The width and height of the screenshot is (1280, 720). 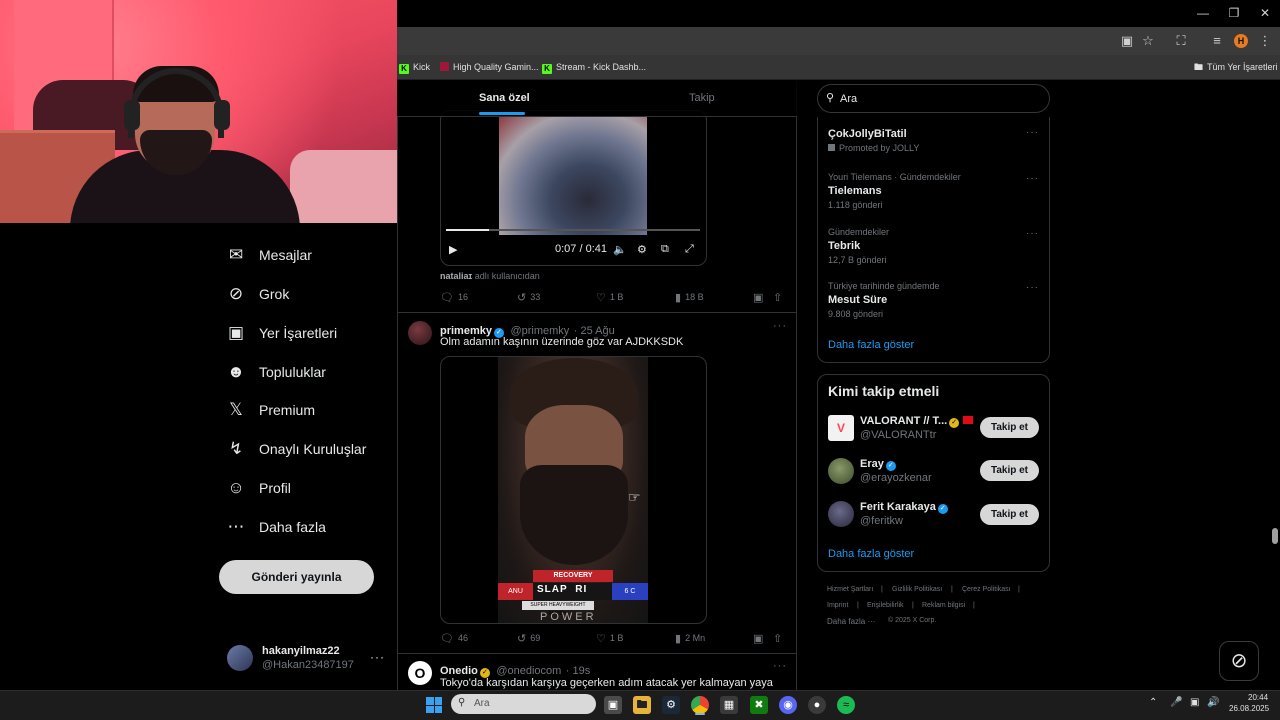 What do you see at coordinates (1181, 41) in the screenshot?
I see `extensions-icon: ⛶` at bounding box center [1181, 41].